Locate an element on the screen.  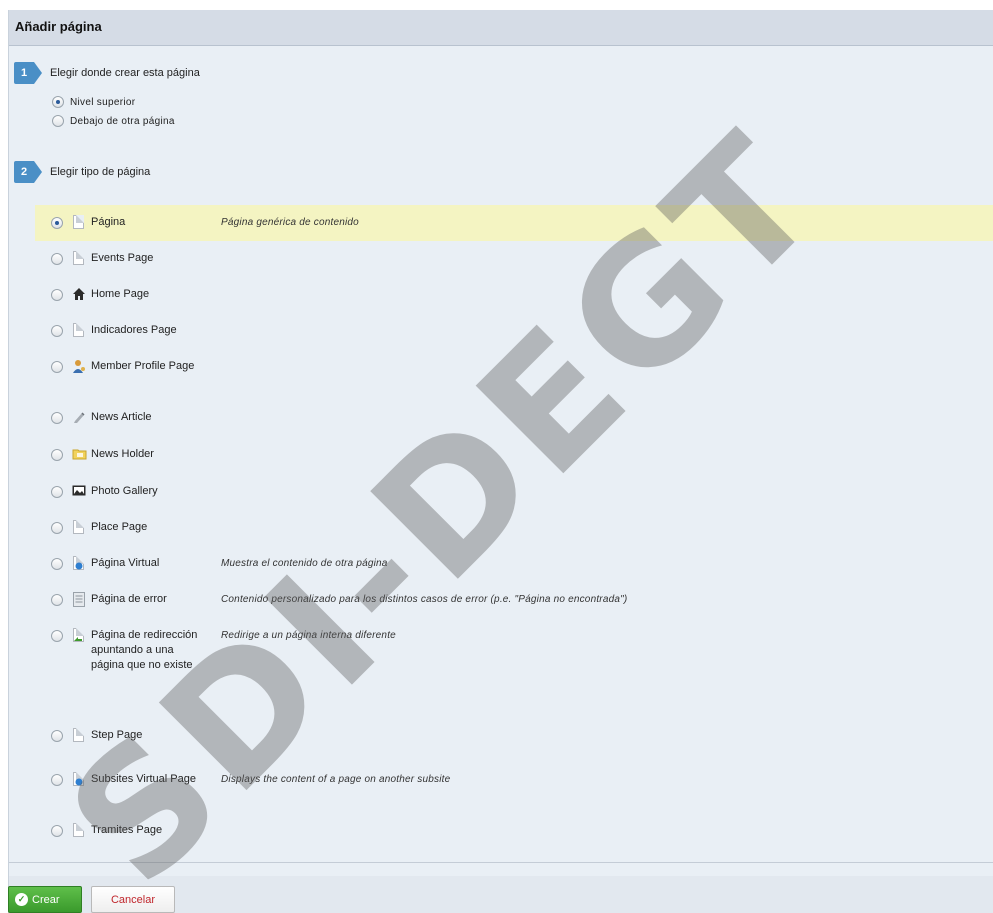
page-type-row-photo-gallery: Photo Gallery is located at coordinates (514, 492).